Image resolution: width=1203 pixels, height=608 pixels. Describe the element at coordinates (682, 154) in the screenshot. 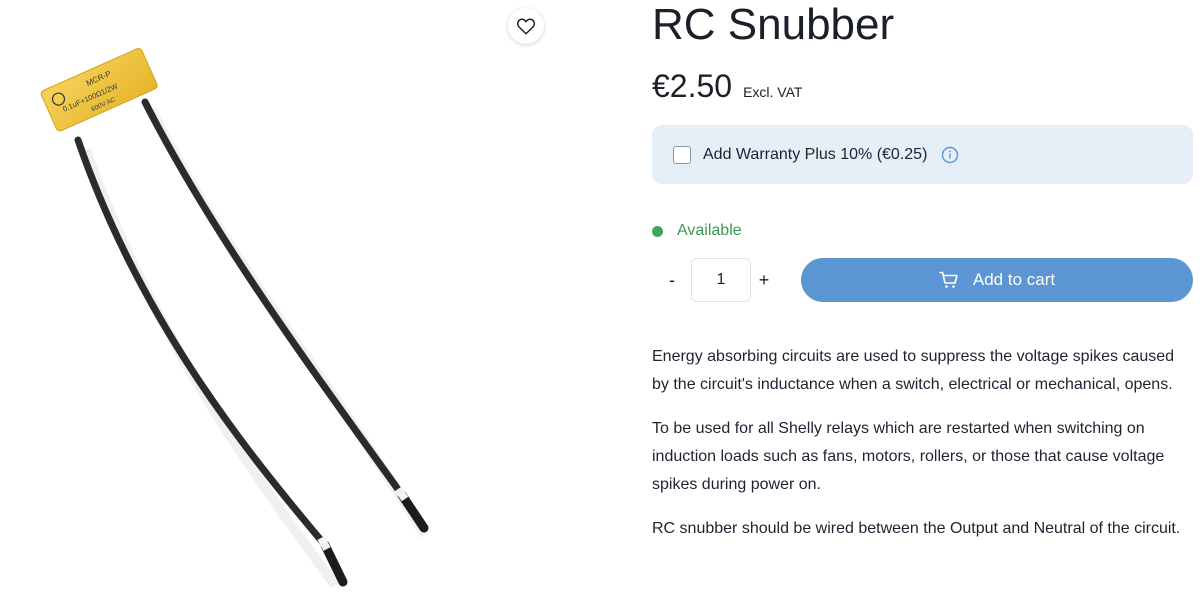

I see `warranty-checkbox` at that location.